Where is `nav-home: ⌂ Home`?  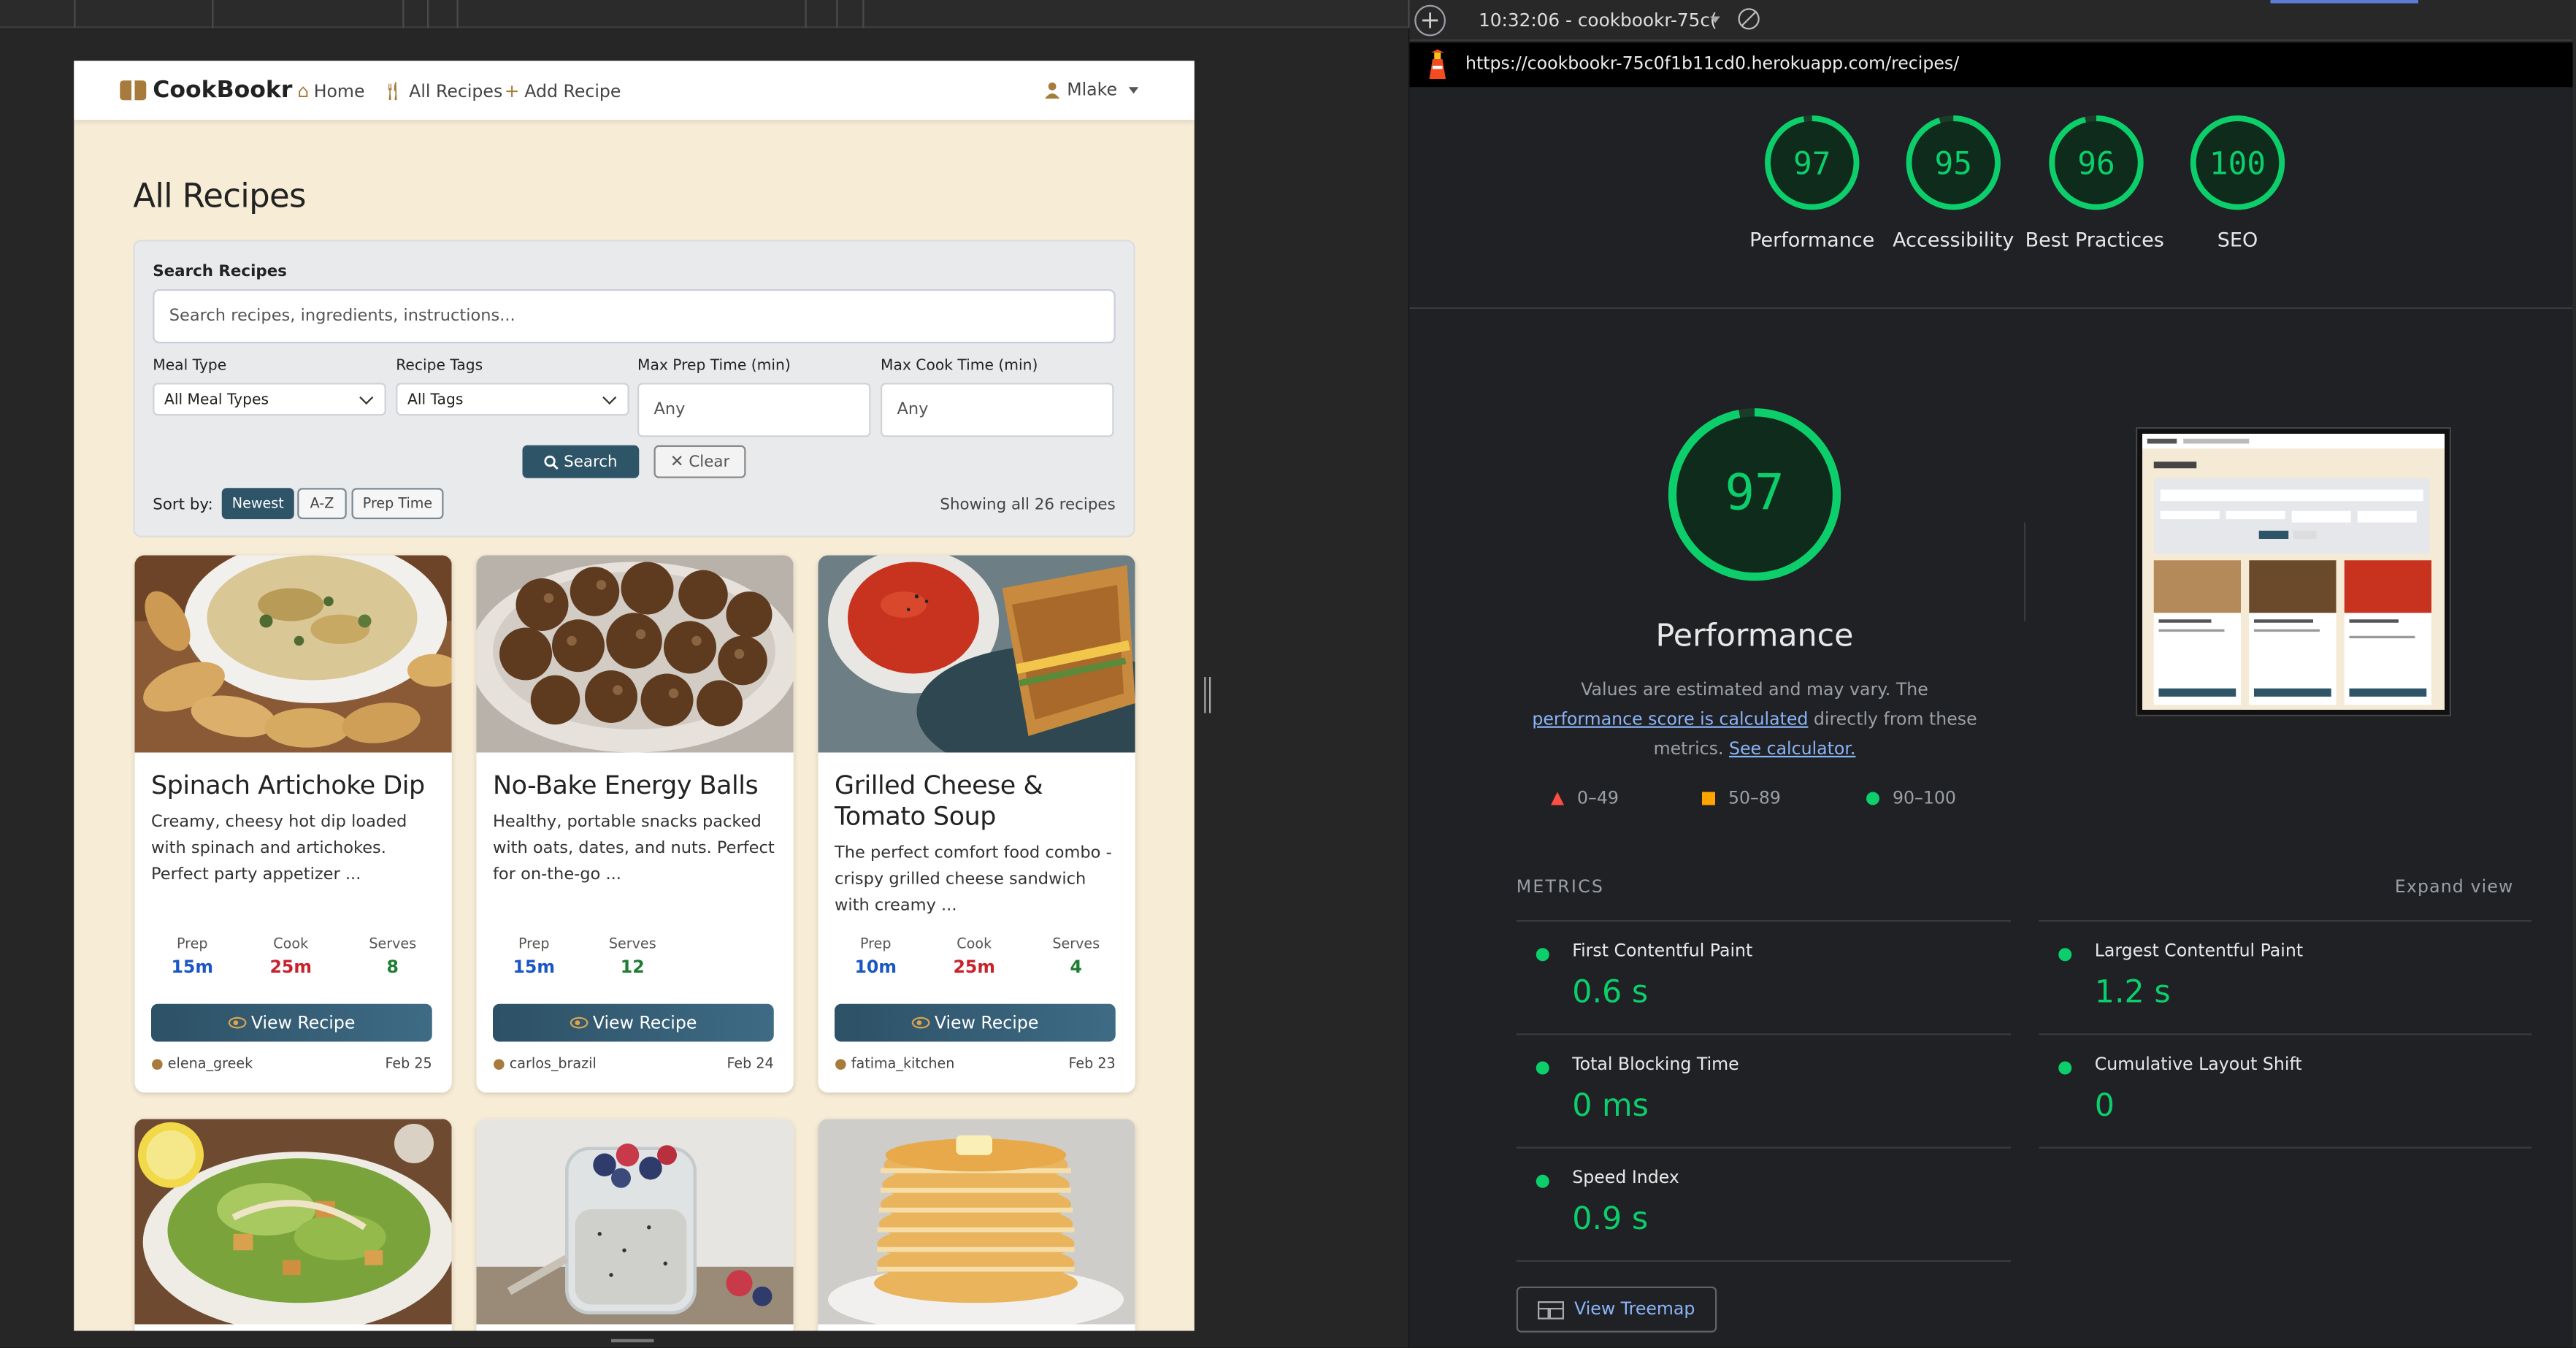
nav-home: ⌂ Home is located at coordinates (330, 91).